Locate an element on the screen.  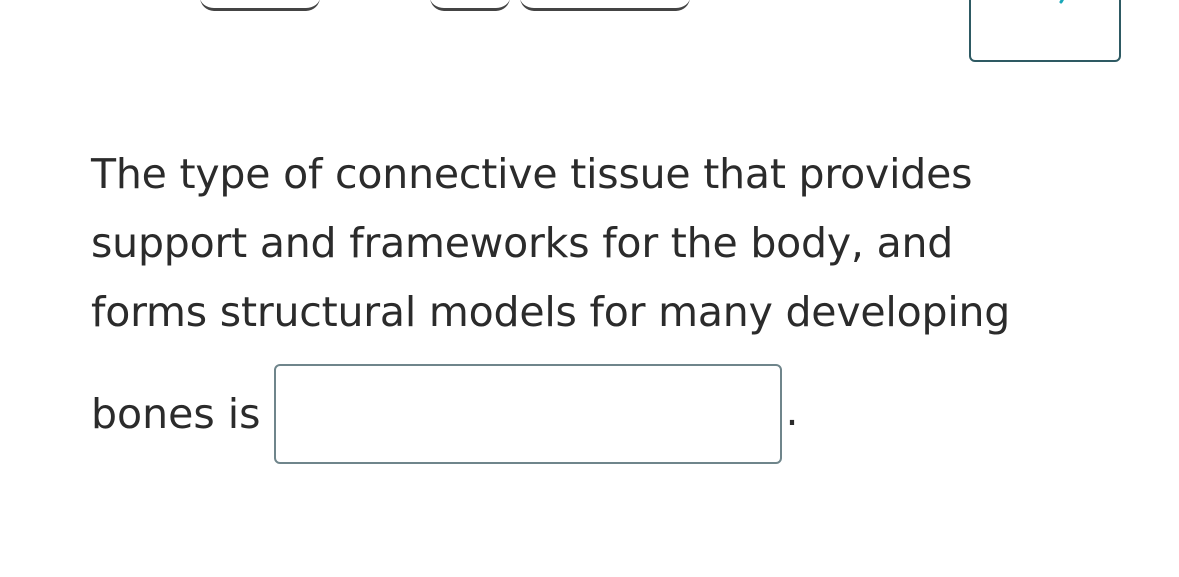
answer-row: bones is . is located at coordinates (445, 414).